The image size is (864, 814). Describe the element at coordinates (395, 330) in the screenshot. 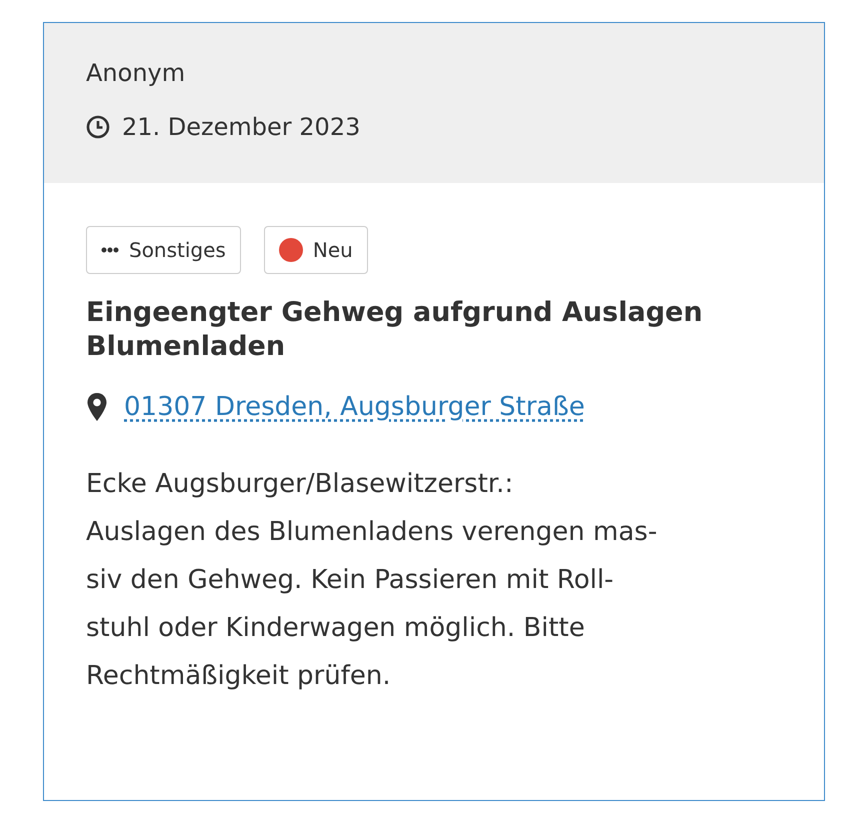

I see `report-title: Eingeengter Gehweg aufgrund Auslagen Blumenladen` at that location.